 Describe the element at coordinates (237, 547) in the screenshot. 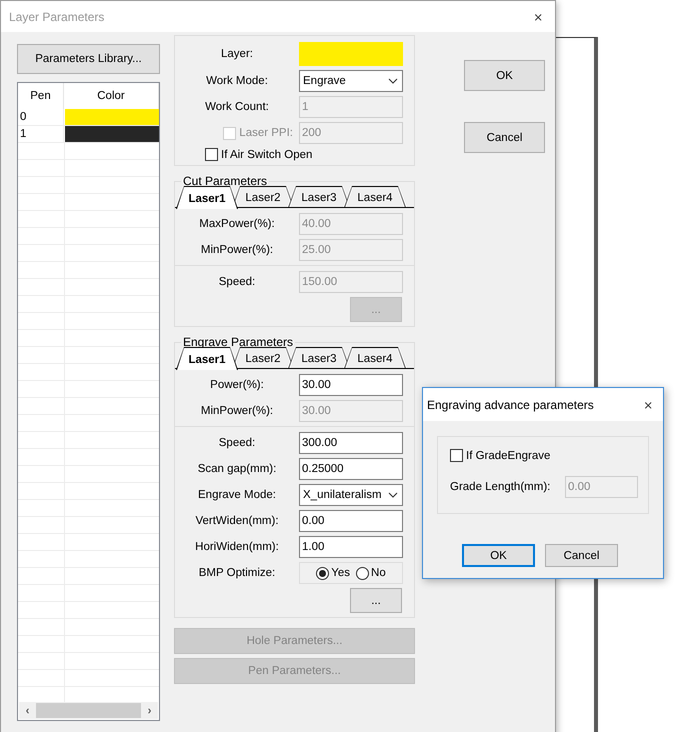

I see `field-label: HoriWiden(mm):` at that location.